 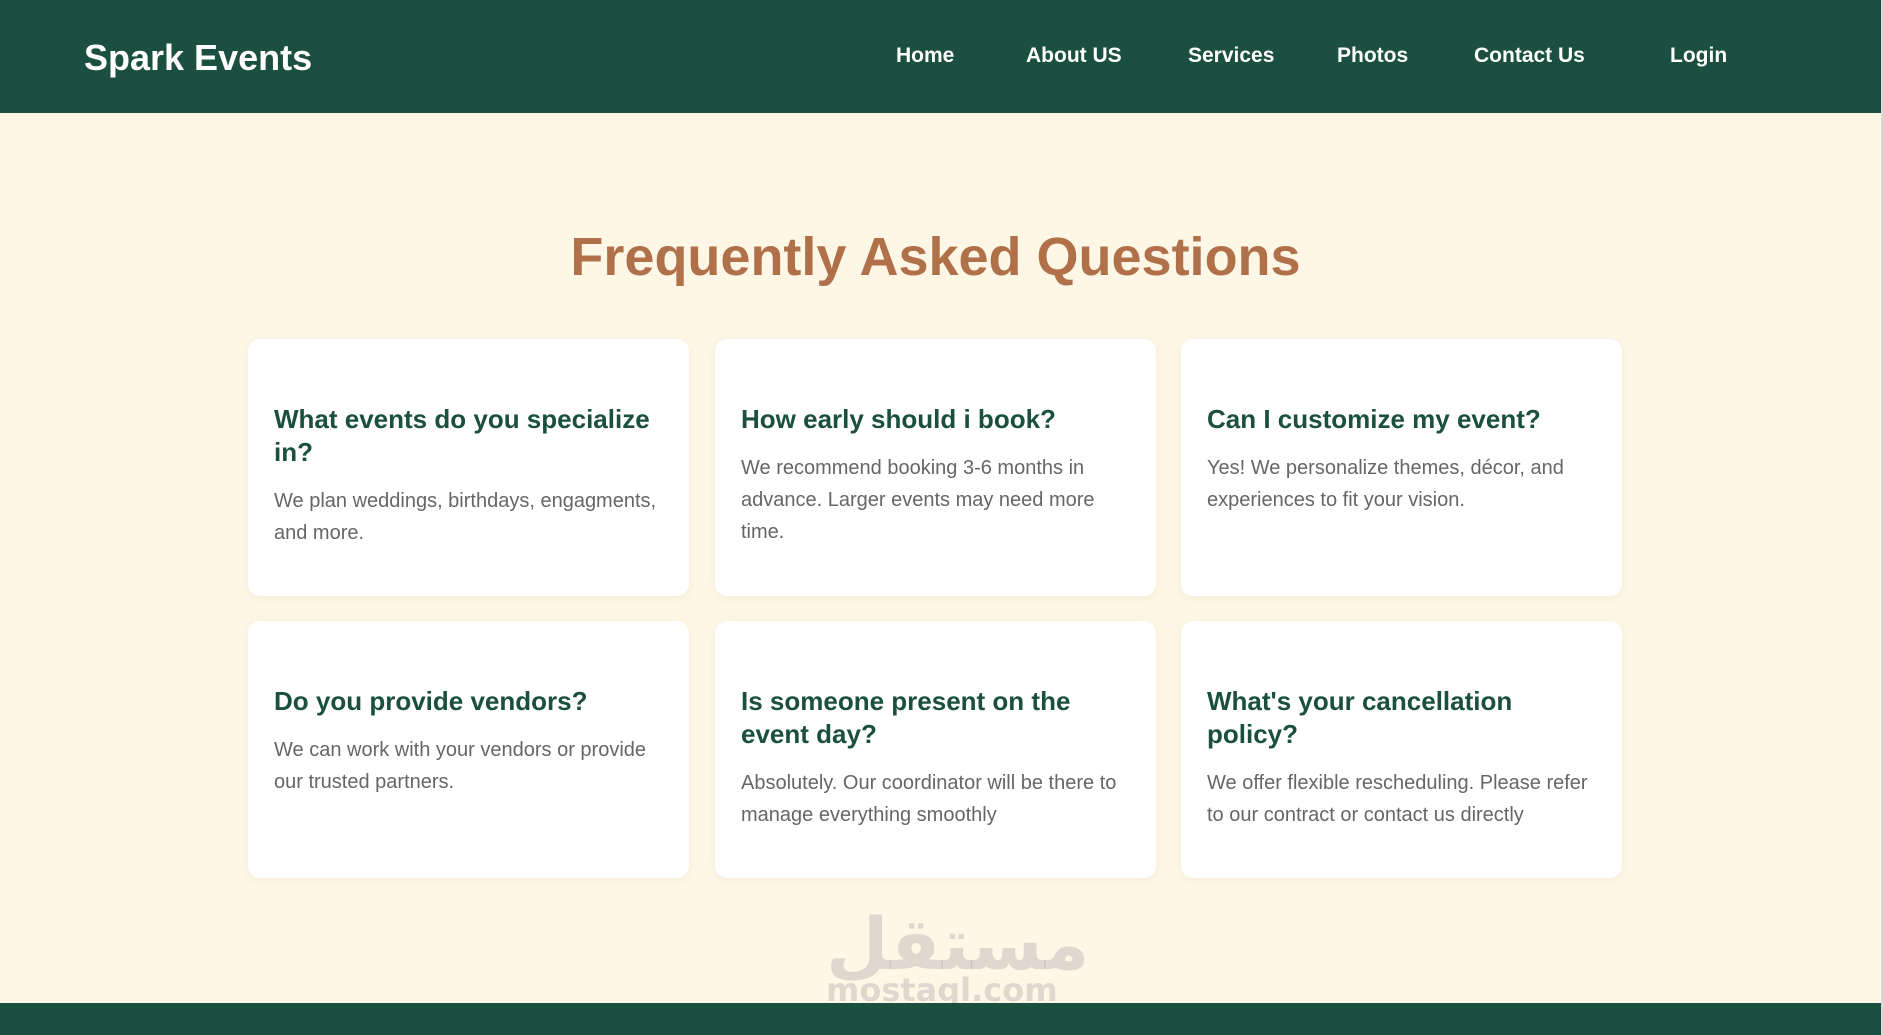 I want to click on faq-question: Is someone present on the event day?, so click(x=906, y=717).